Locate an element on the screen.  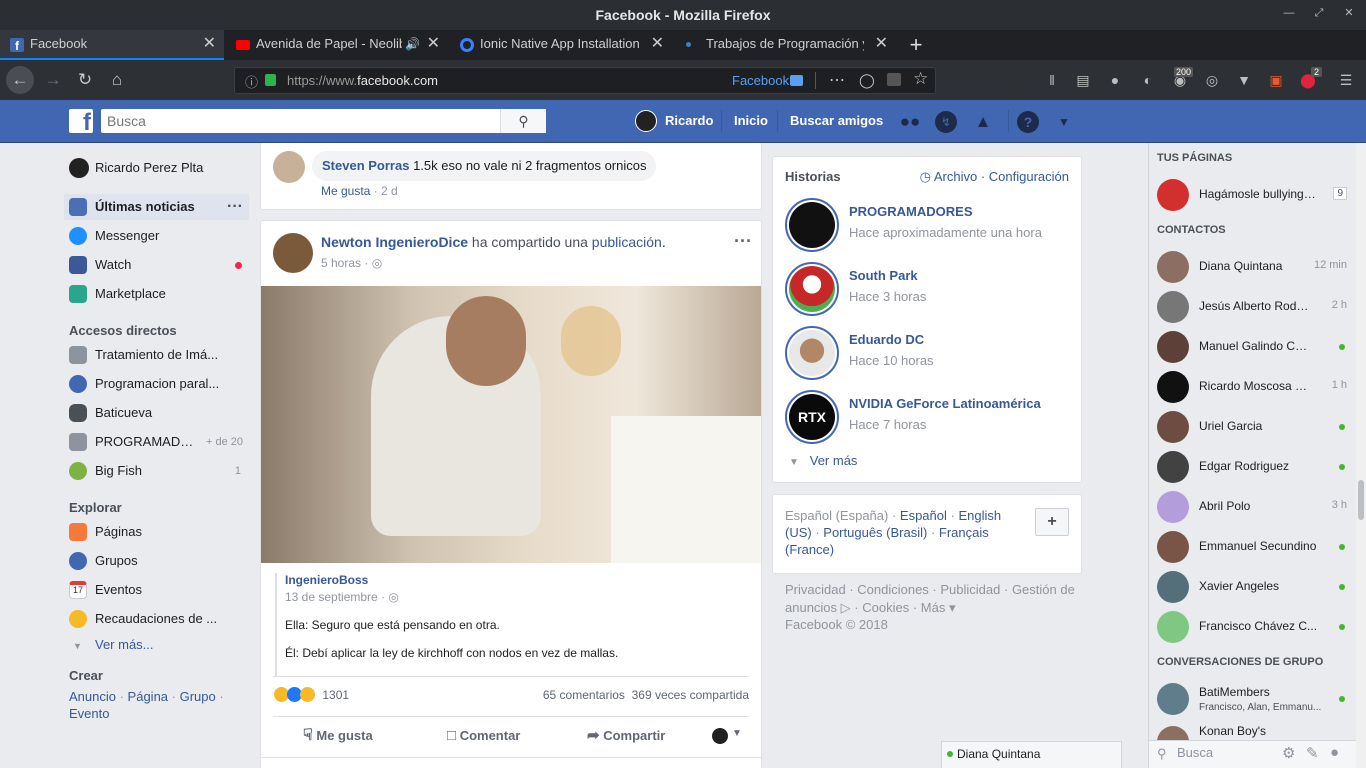
chat-search-input: Busca is located at coordinates (1195, 752).